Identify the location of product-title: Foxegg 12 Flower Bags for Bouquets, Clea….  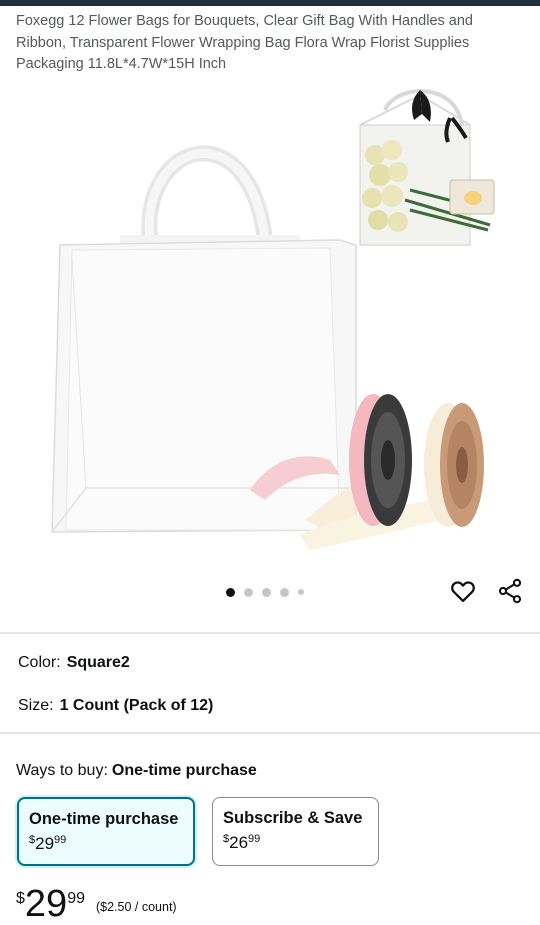
(266, 43).